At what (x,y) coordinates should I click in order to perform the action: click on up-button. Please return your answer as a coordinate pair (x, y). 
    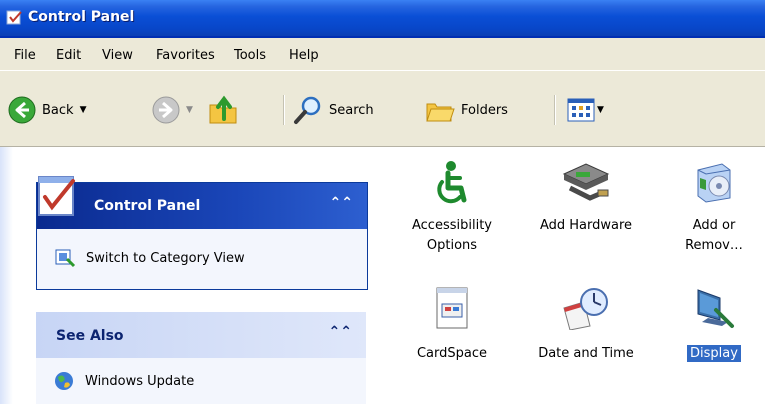
    Looking at the image, I should click on (224, 110).